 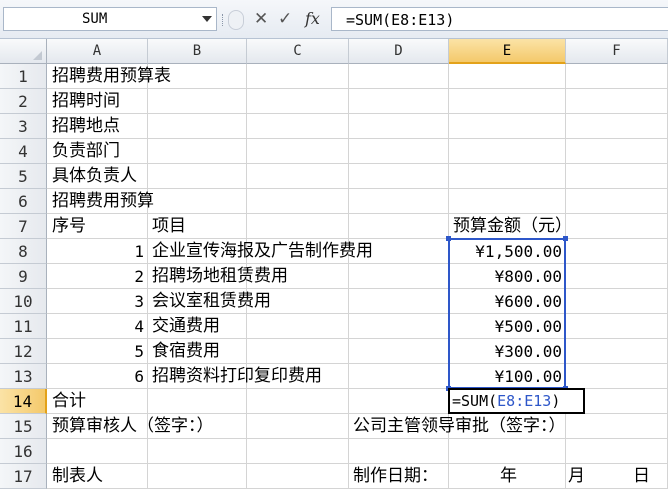 I want to click on cell-a16, so click(x=97, y=451).